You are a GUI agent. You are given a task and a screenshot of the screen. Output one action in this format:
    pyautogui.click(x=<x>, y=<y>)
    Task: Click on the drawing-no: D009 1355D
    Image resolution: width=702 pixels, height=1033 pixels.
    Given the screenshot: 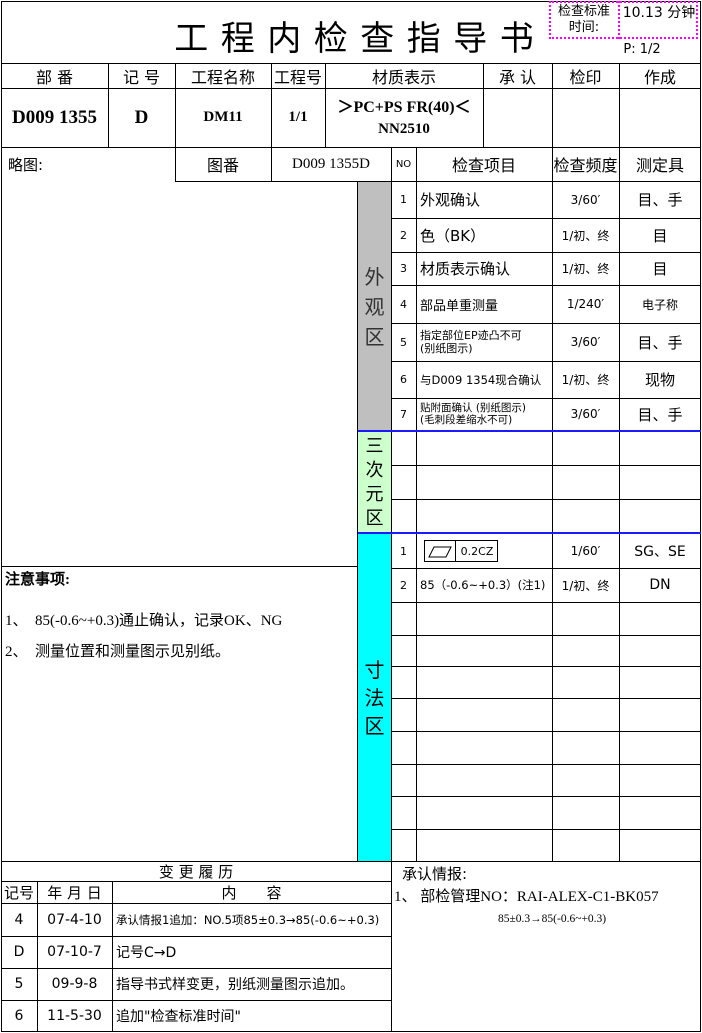 What is the action you would take?
    pyautogui.click(x=331, y=163)
    